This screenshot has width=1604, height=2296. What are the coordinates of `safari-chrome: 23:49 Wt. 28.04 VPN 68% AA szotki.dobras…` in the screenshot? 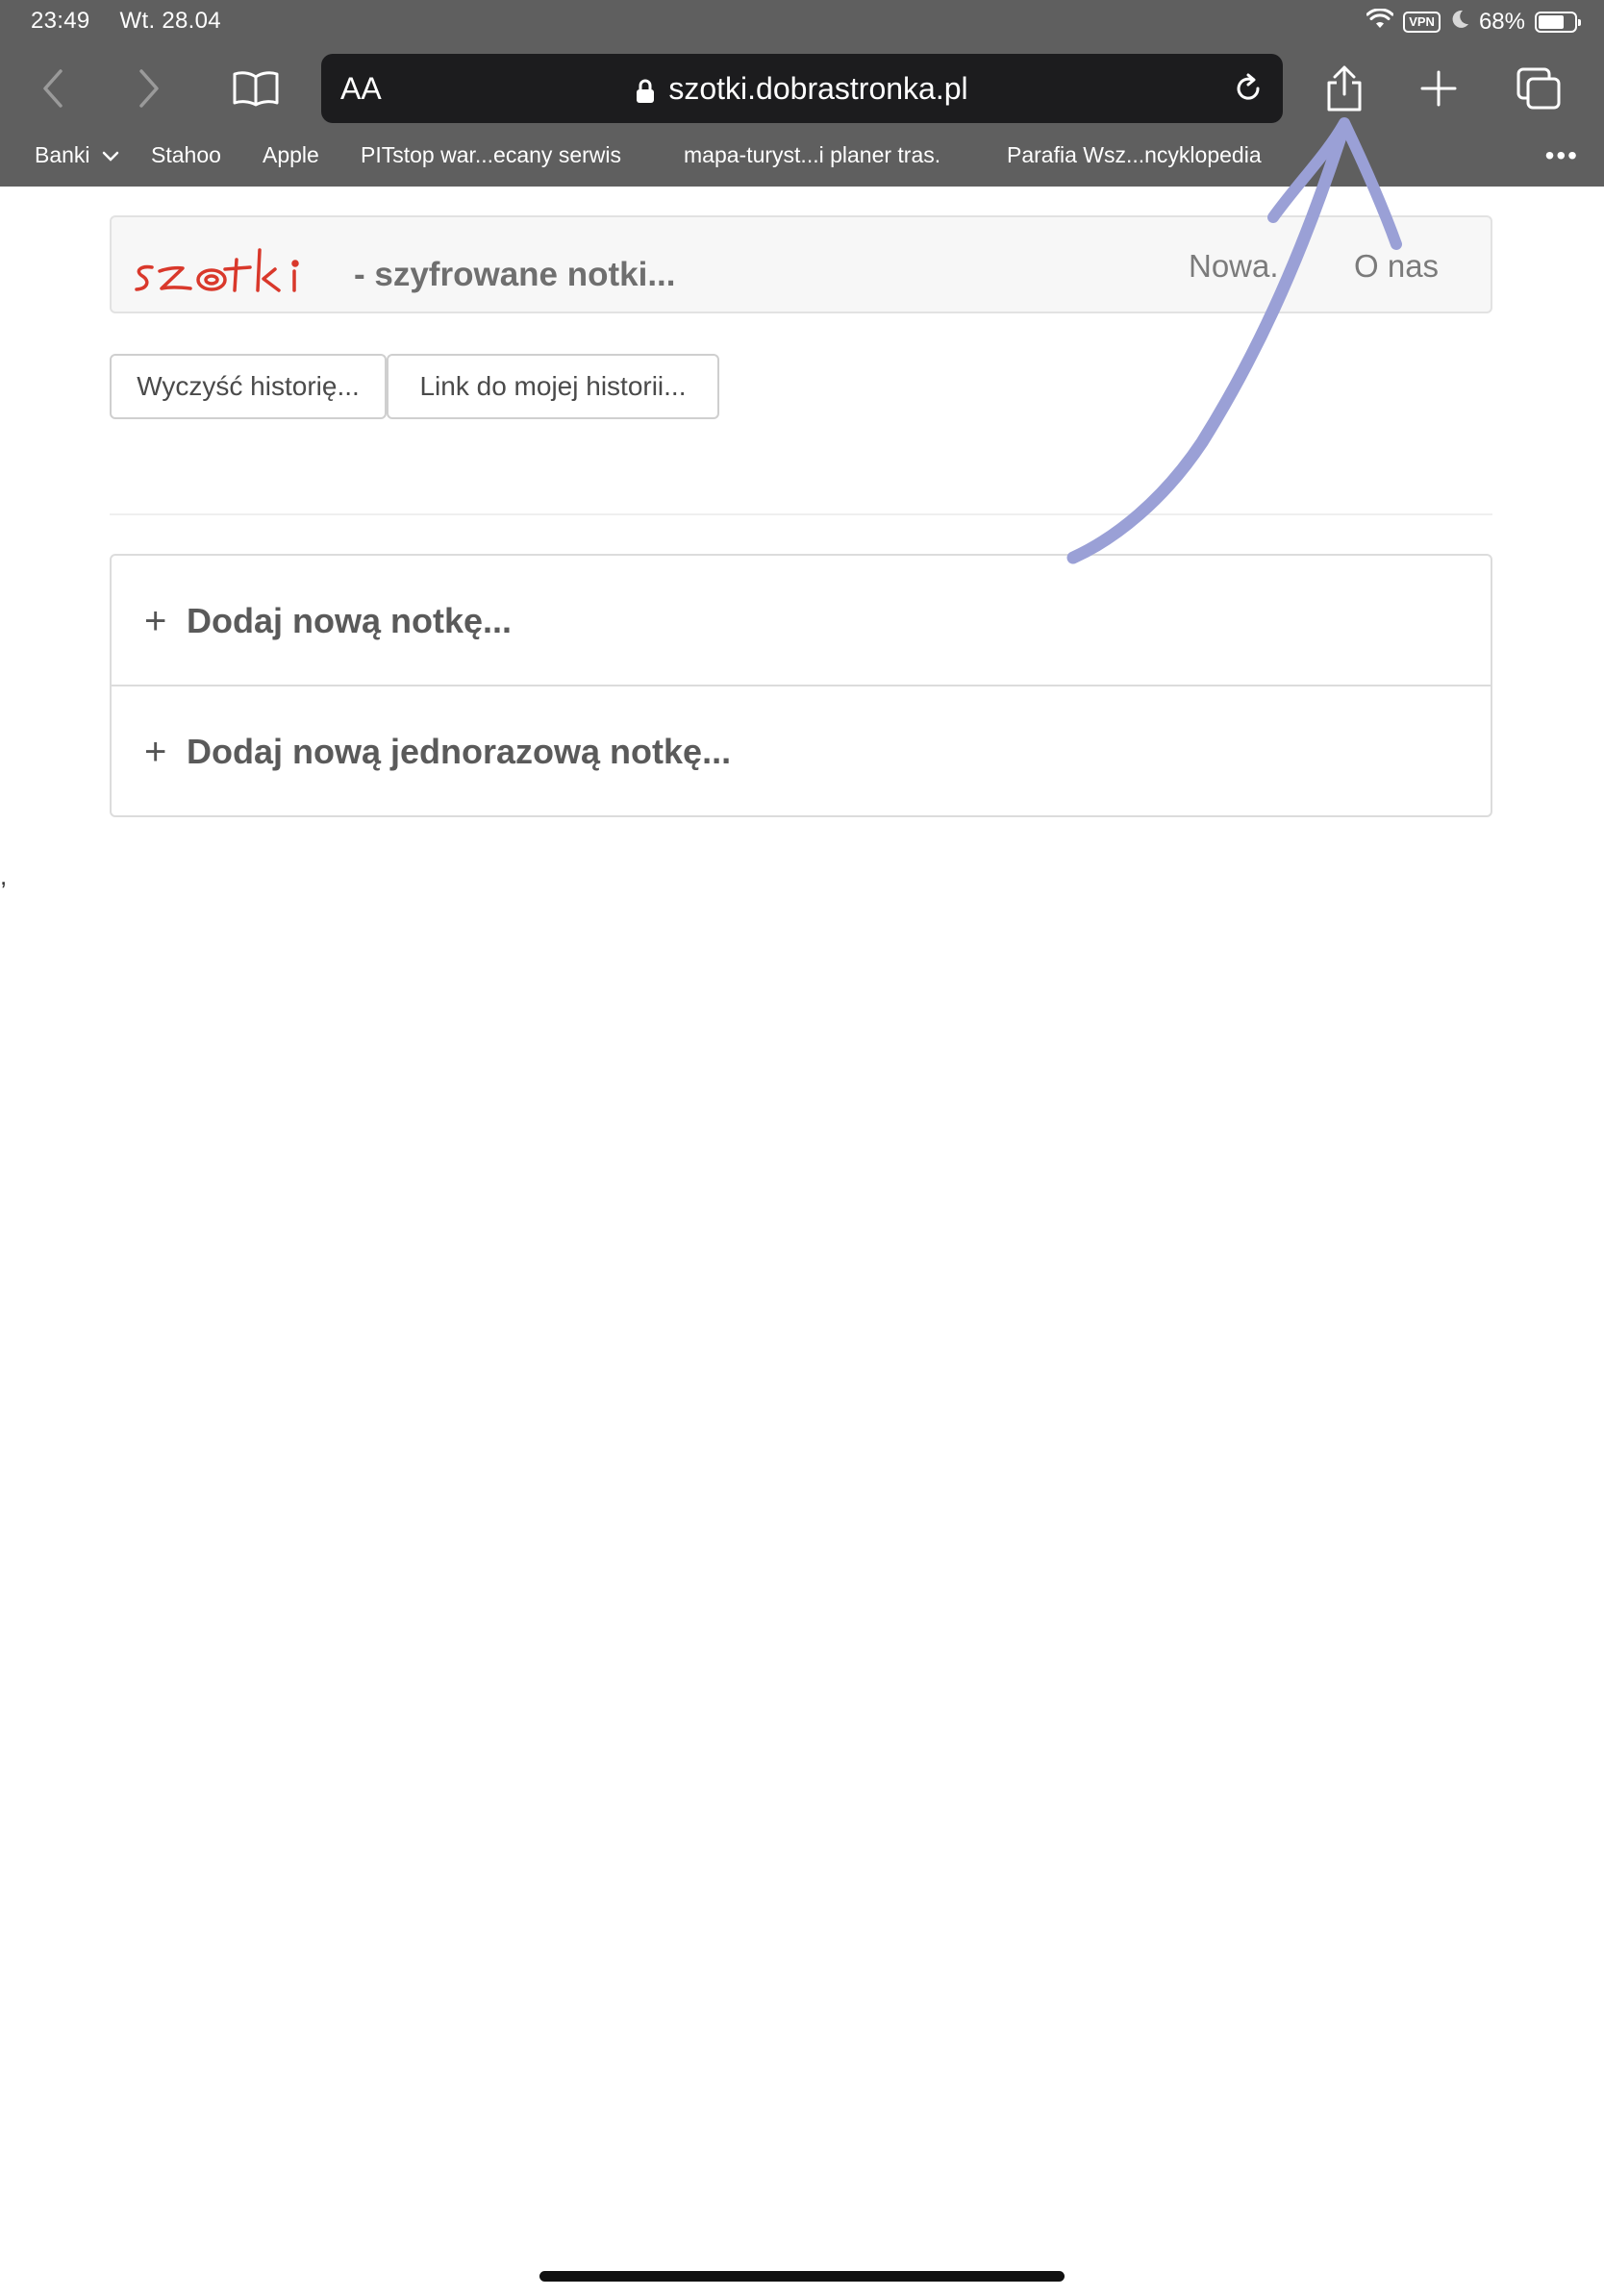 It's located at (802, 93).